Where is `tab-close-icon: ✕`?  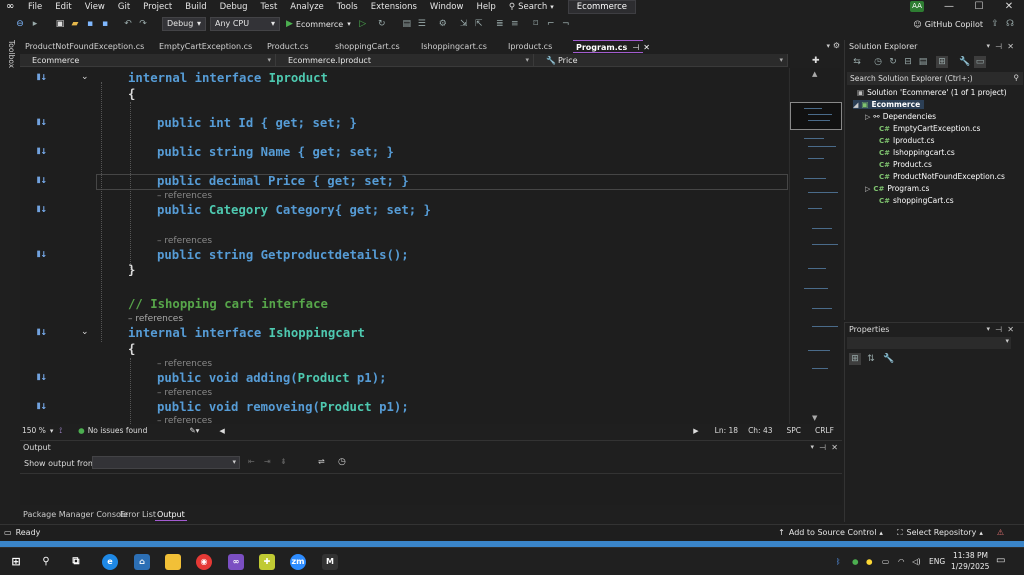
tab-close-icon: ✕ is located at coordinates (646, 47).